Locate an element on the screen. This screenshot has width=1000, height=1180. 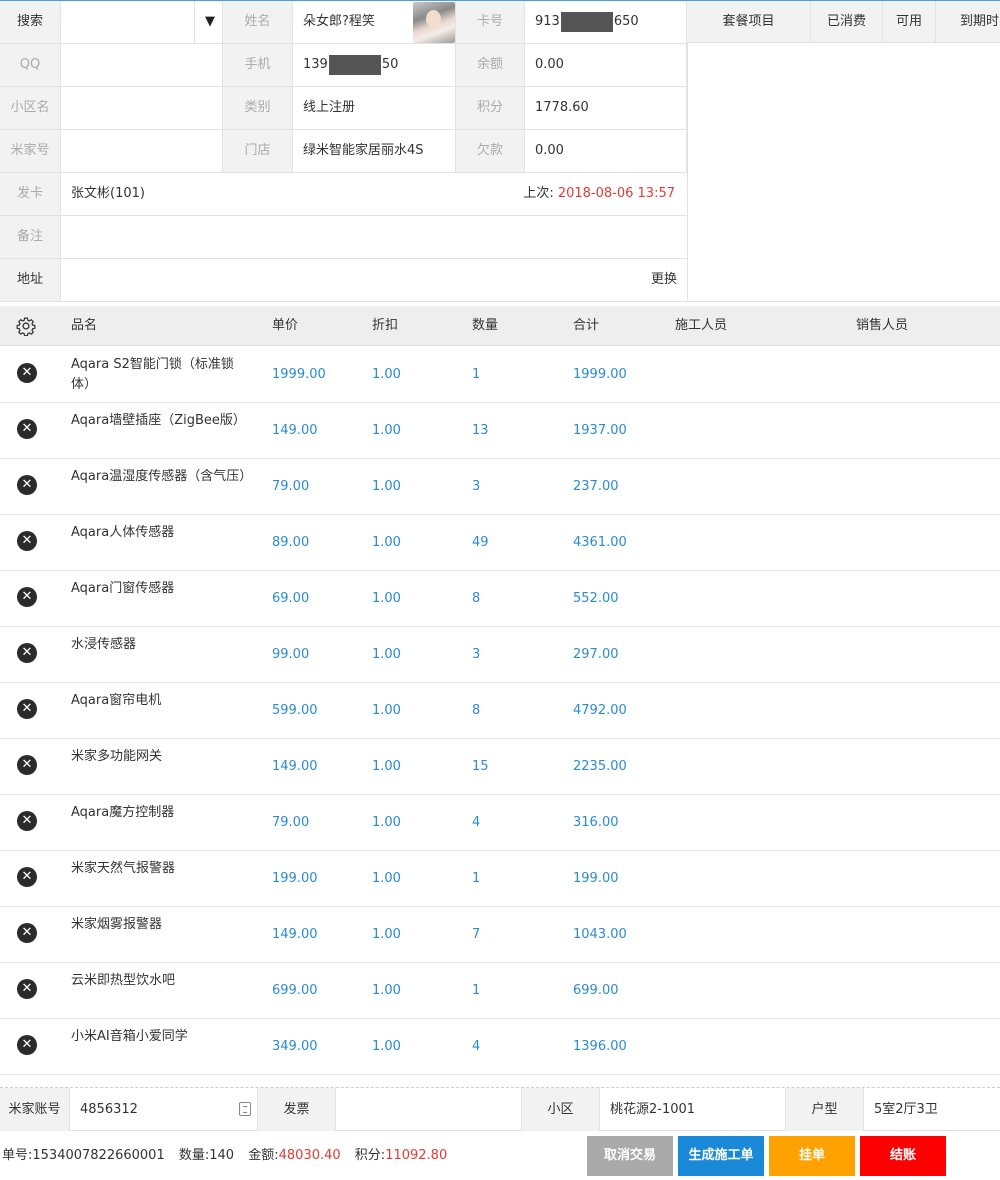
checkout-button: 结账 is located at coordinates (903, 1156).